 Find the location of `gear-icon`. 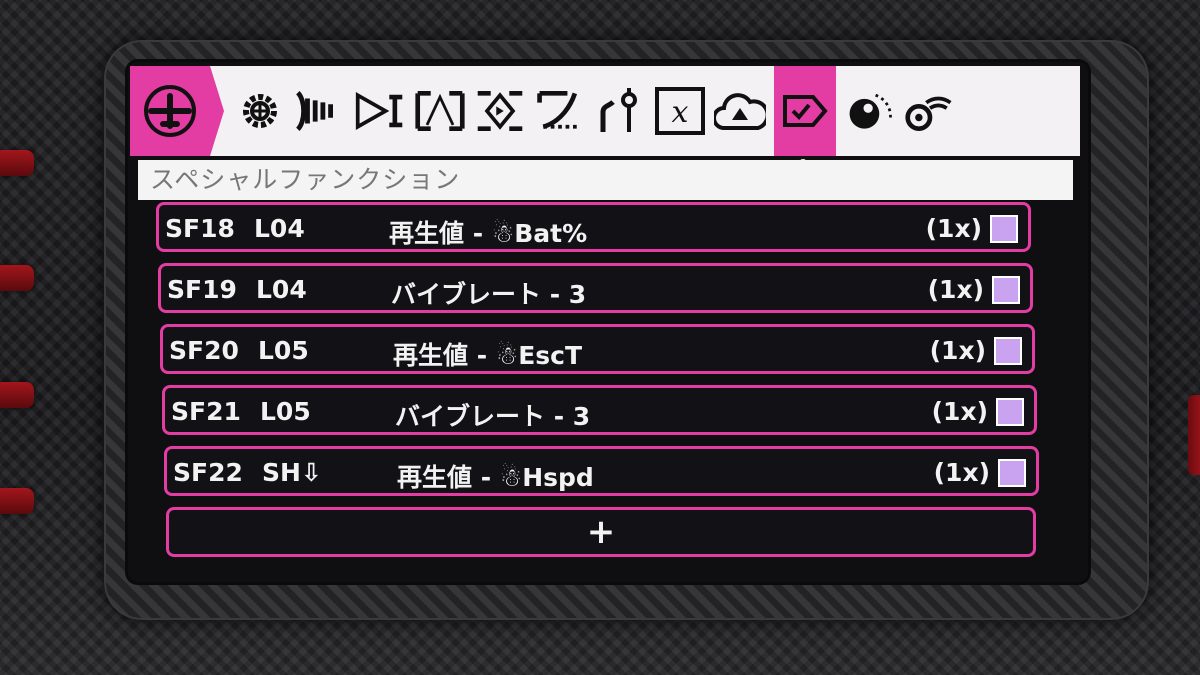

gear-icon is located at coordinates (260, 111).